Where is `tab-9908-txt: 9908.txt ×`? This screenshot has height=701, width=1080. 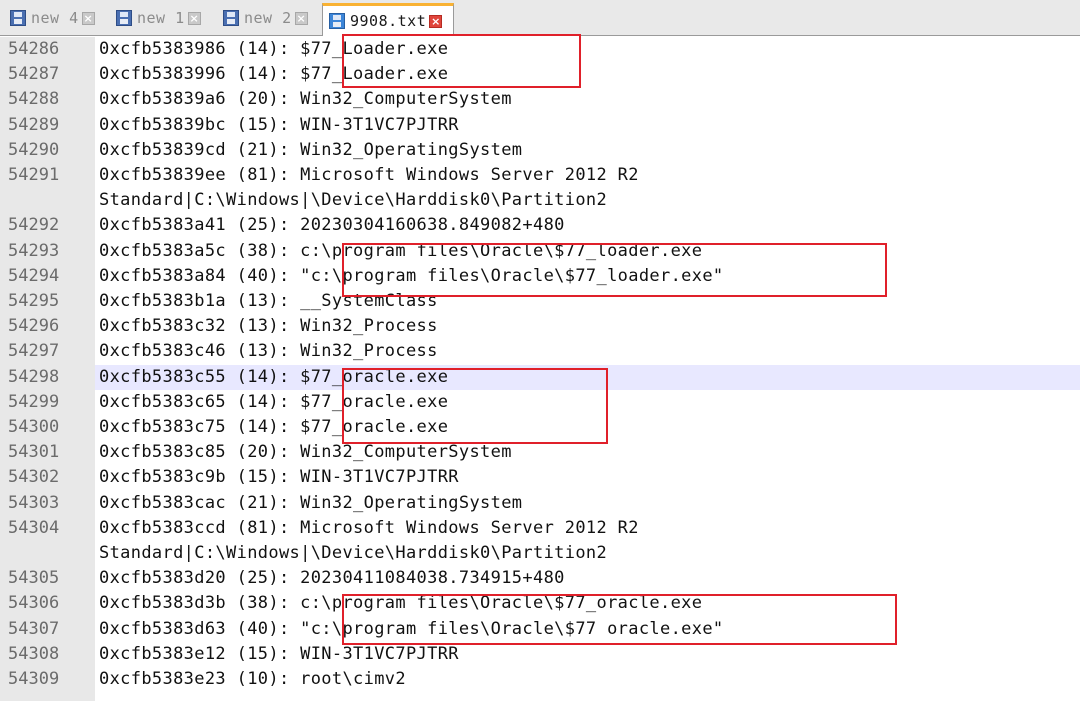 tab-9908-txt: 9908.txt × is located at coordinates (388, 19).